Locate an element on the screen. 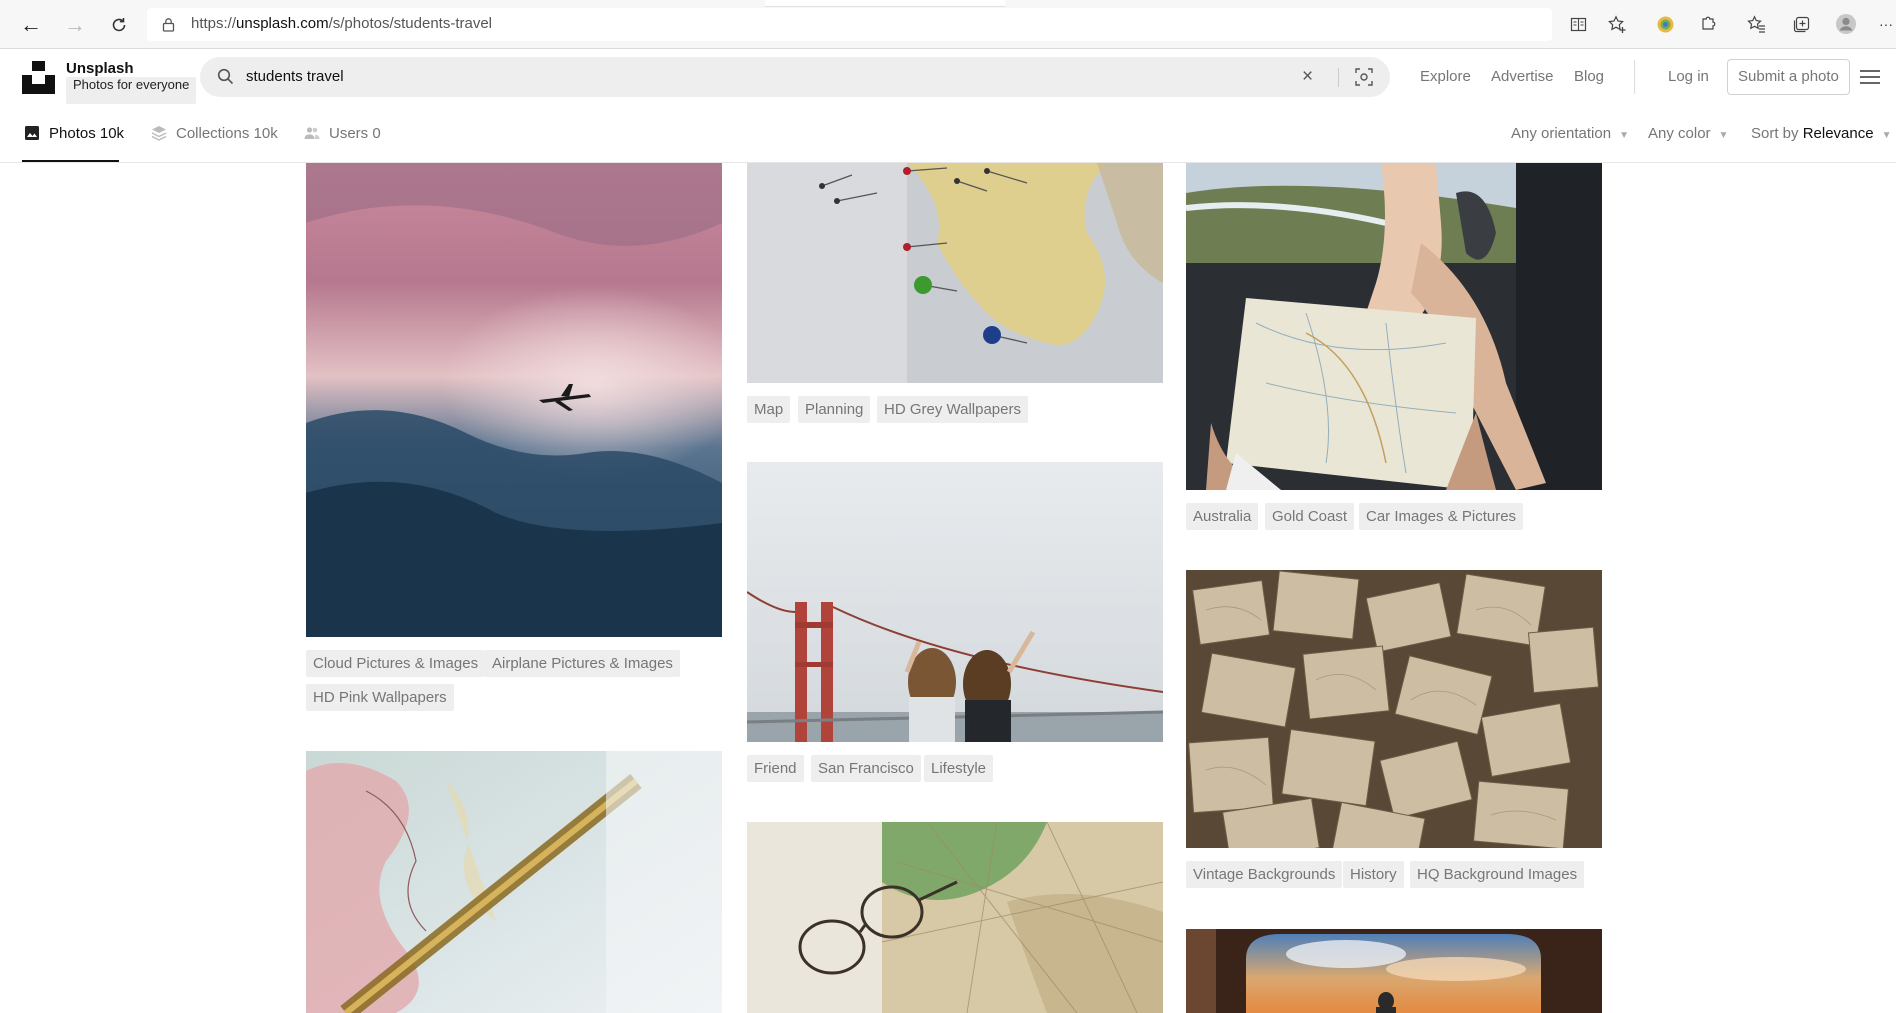 This screenshot has width=1896, height=1013. tag-chip: Map is located at coordinates (769, 409).